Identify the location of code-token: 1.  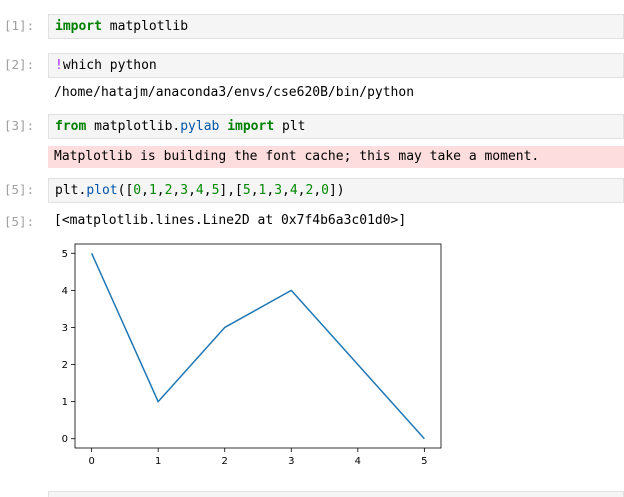
(152, 190).